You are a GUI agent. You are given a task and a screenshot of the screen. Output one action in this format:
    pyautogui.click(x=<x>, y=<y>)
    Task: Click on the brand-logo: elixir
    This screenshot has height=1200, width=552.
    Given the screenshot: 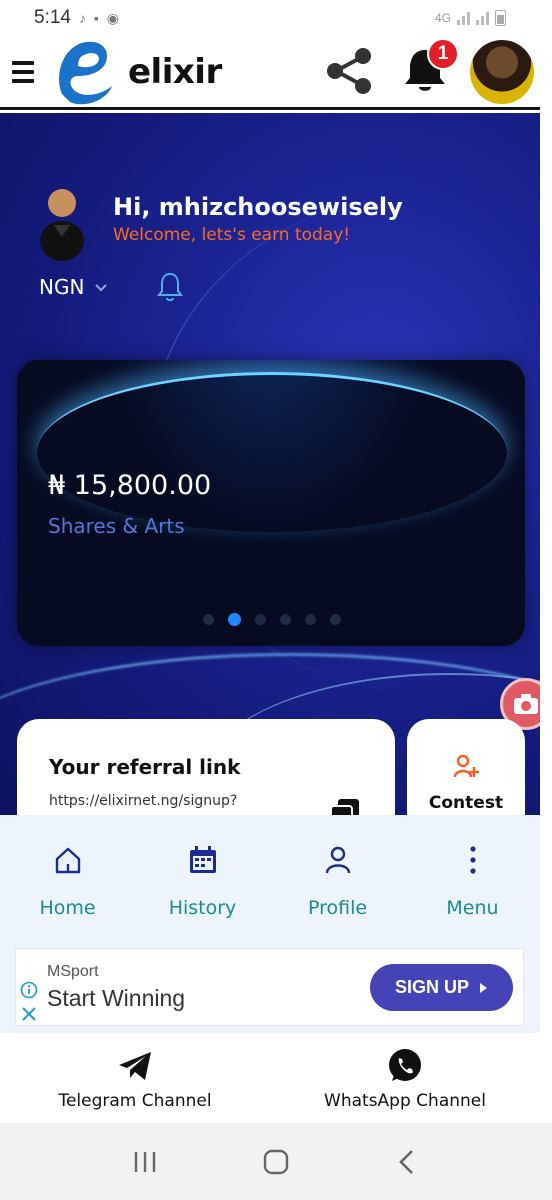 What is the action you would take?
    pyautogui.click(x=137, y=72)
    